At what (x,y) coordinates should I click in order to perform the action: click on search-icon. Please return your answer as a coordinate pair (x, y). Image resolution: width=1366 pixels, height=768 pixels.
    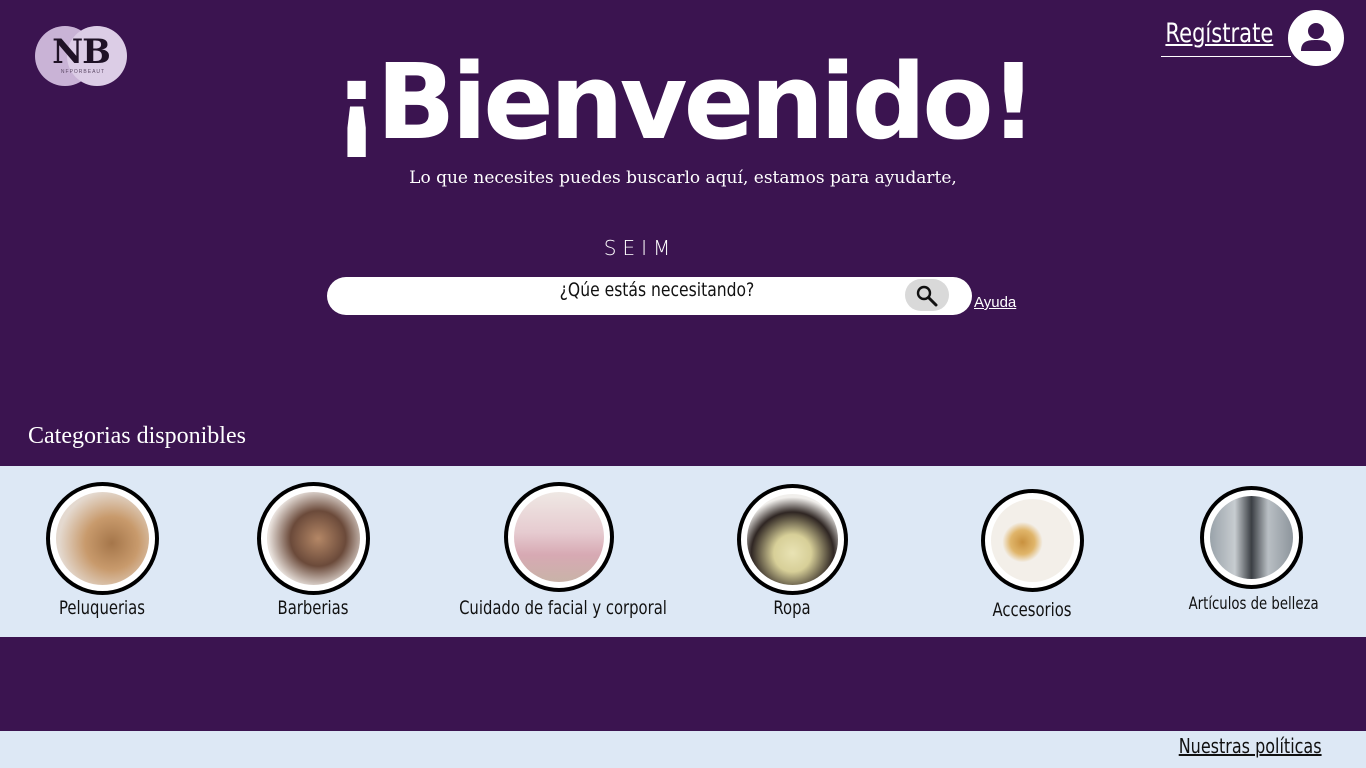
    Looking at the image, I should click on (927, 296).